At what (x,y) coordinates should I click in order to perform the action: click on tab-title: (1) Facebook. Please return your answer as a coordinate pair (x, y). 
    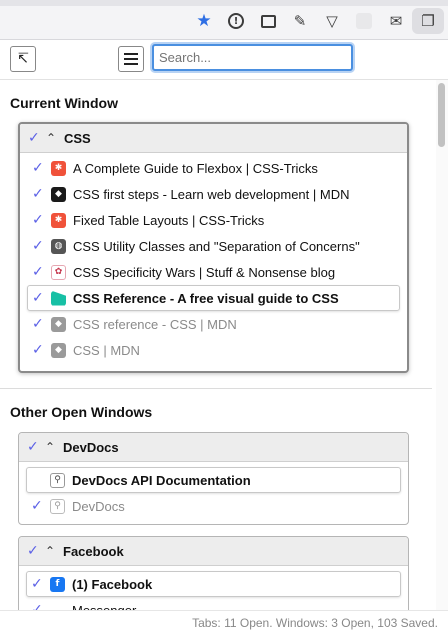
    Looking at the image, I should click on (112, 584).